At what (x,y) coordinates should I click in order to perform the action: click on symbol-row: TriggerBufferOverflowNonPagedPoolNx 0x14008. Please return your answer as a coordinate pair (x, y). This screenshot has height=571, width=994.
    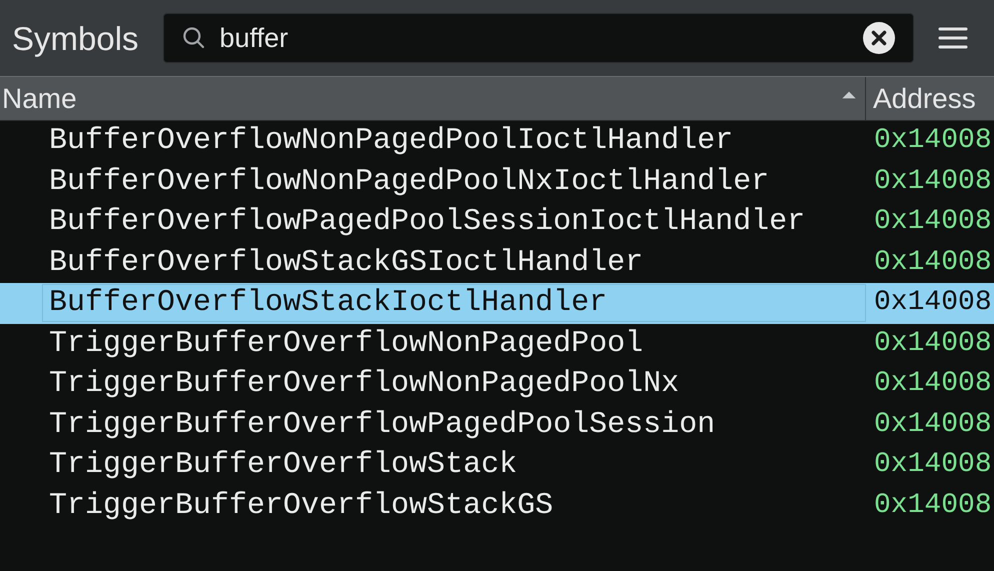
    Looking at the image, I should click on (497, 384).